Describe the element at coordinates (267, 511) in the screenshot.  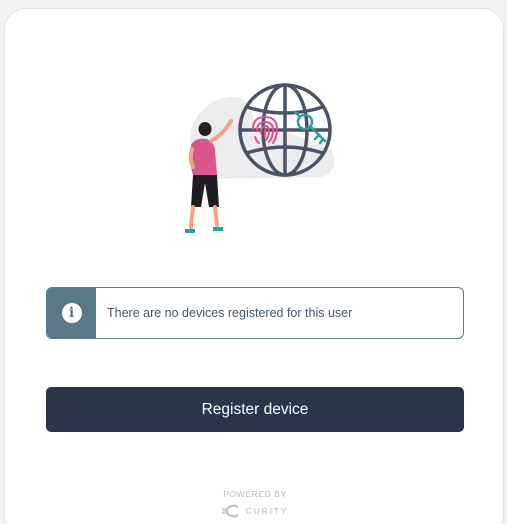
I see `brand-name: CURITY` at that location.